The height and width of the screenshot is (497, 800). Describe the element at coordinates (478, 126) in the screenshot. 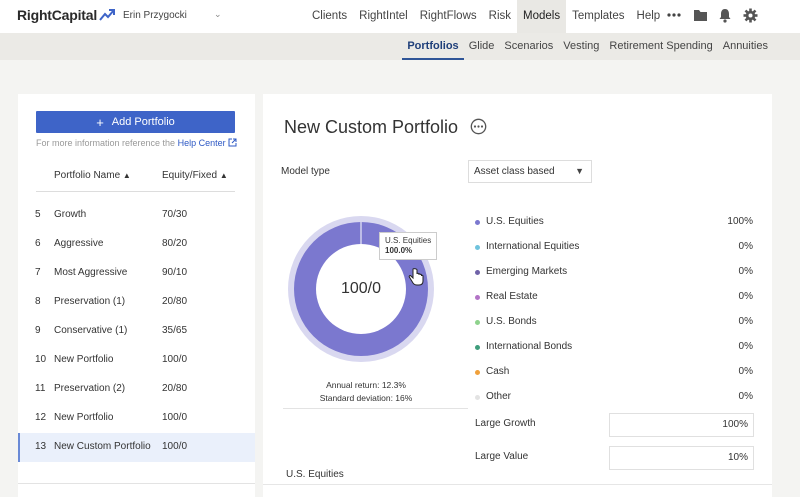

I see `more-options-icon` at that location.